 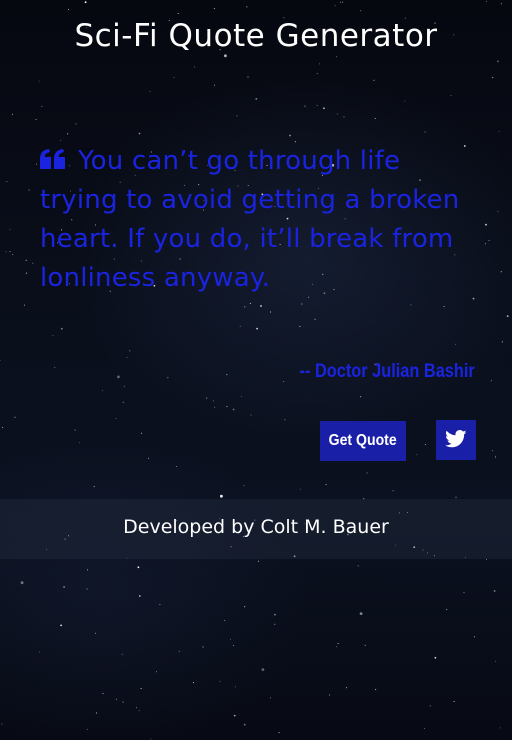 What do you see at coordinates (256, 527) in the screenshot?
I see `footer-credit: Developed by Colt M. Bauer` at bounding box center [256, 527].